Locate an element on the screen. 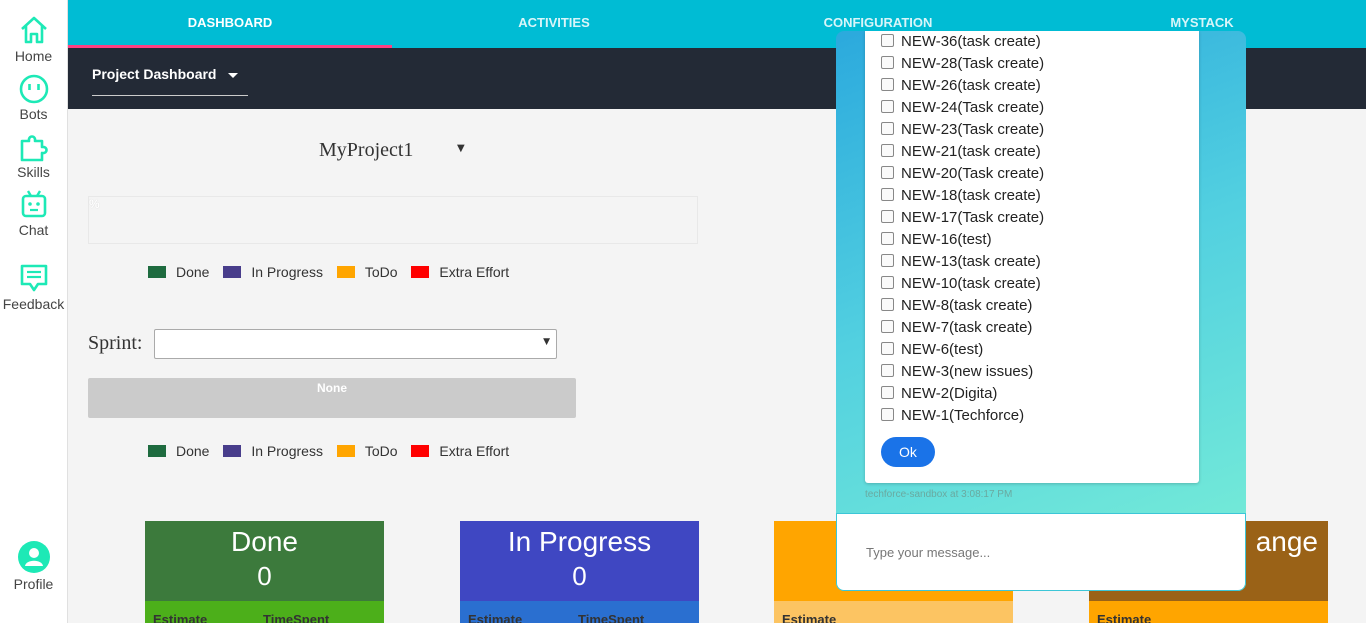 Image resolution: width=1366 pixels, height=623 pixels. sidebar-item-home: Home is located at coordinates (33, 39).